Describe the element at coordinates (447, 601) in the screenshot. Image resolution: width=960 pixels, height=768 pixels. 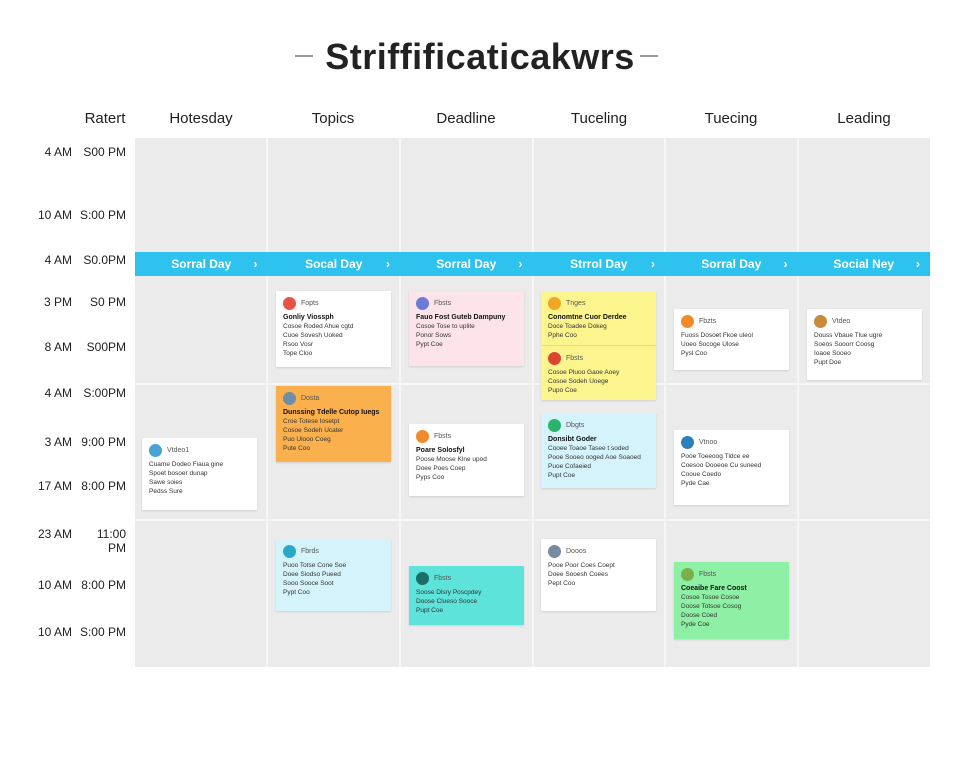
I see `card-line: Doose Clueso Sooce` at that location.